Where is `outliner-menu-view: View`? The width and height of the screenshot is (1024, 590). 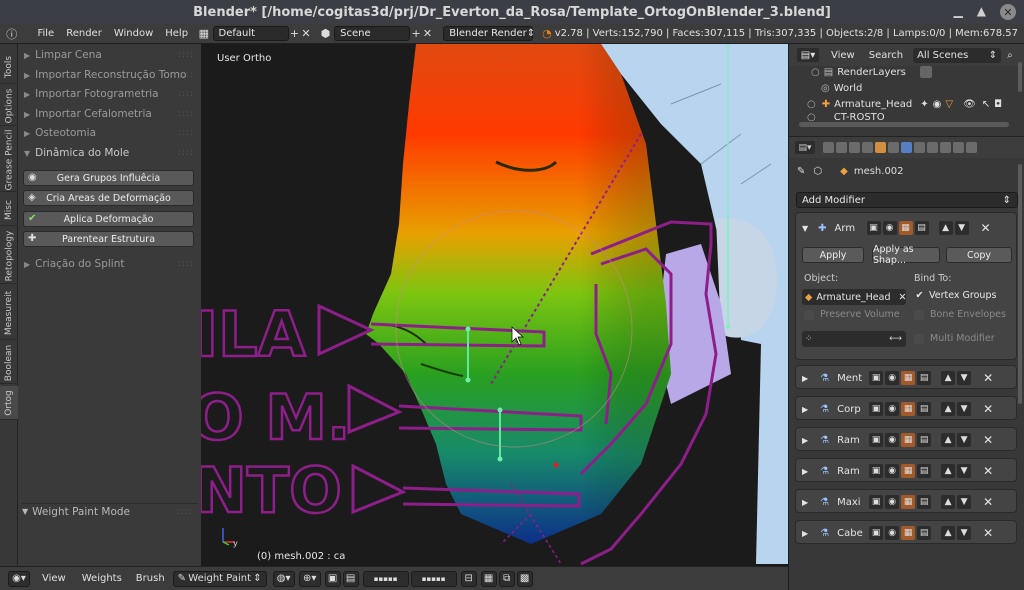
outliner-menu-view: View is located at coordinates (843, 55).